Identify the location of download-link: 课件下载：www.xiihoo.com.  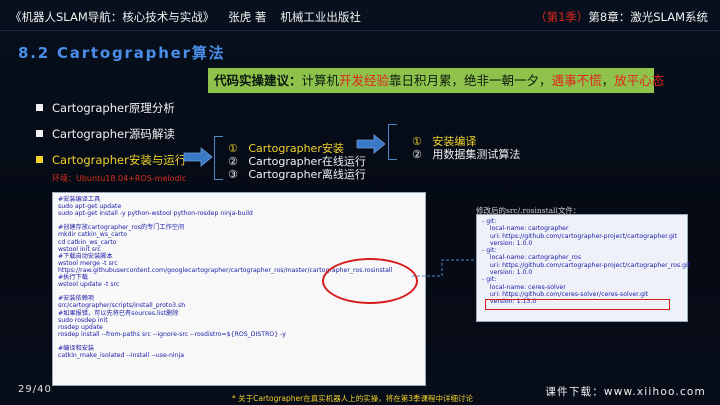
(625, 391).